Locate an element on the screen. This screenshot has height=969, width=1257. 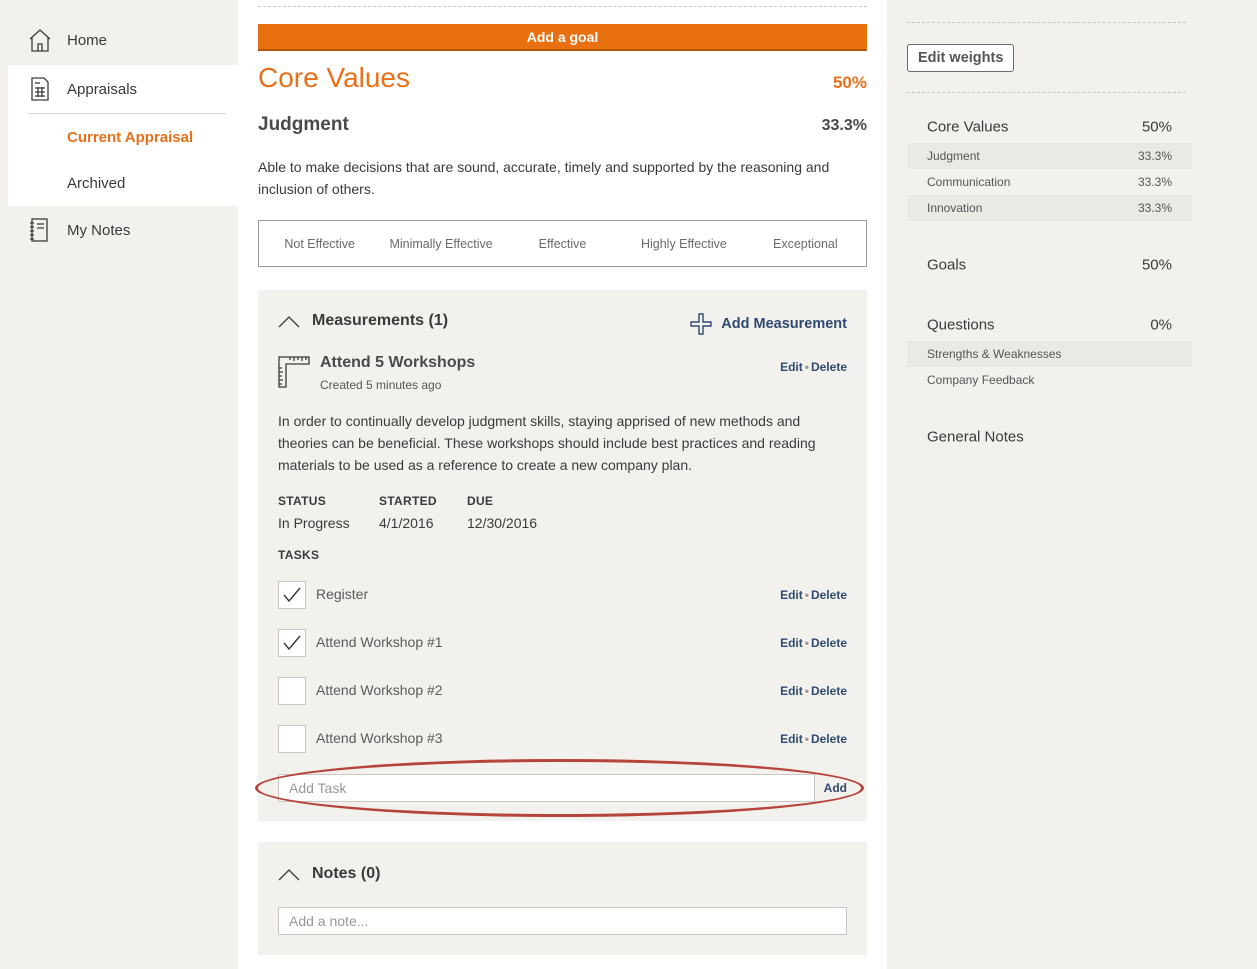
sidebar-item-archived: Archived is located at coordinates (96, 183).